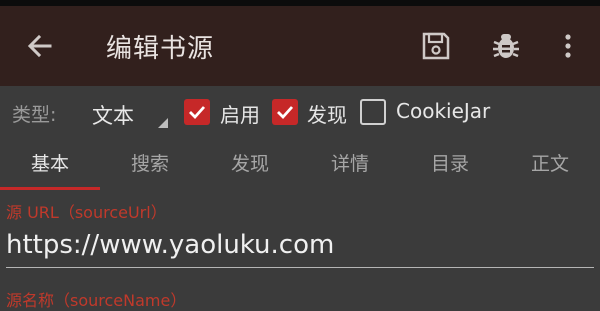  What do you see at coordinates (300, 267) in the screenshot?
I see `source-url-underline` at bounding box center [300, 267].